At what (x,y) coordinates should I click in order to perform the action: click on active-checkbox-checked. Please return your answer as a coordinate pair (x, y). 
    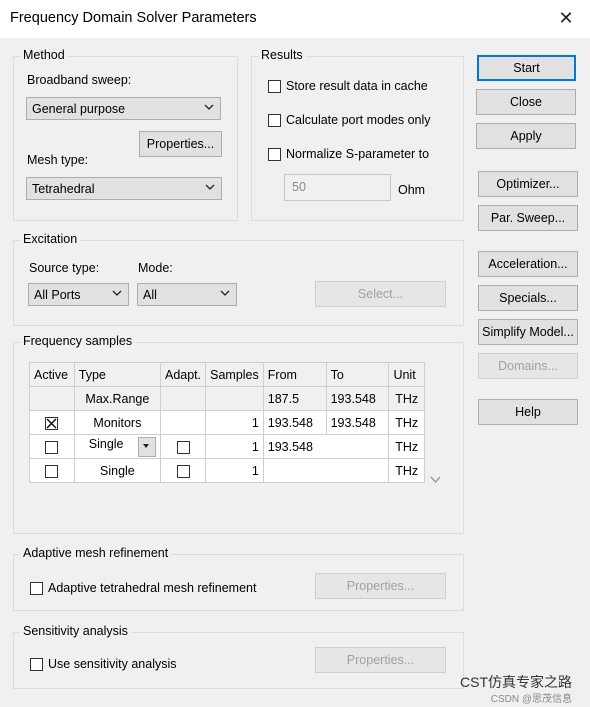
    Looking at the image, I should click on (52, 423).